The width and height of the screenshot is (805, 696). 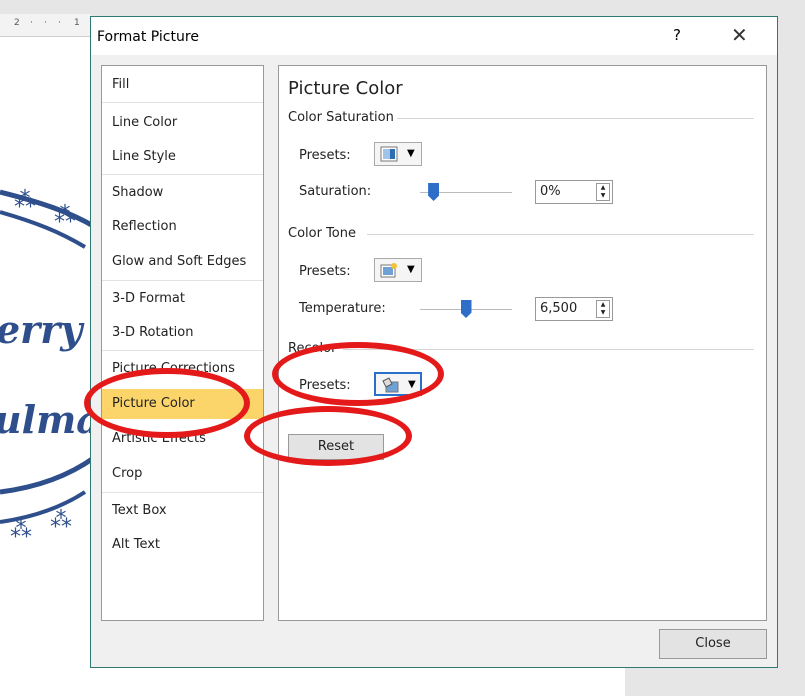 I want to click on saturation-presets-label: Presets:, so click(x=325, y=155).